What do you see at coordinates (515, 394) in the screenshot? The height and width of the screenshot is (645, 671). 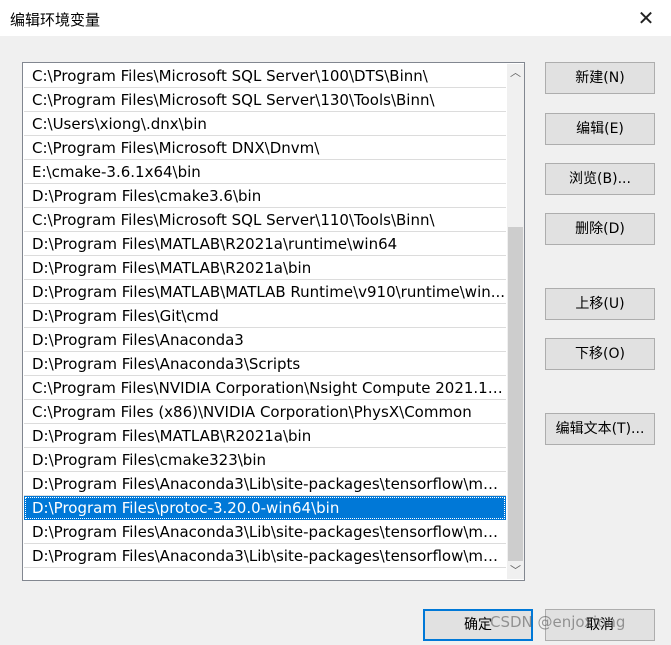 I see `scroll-thumb` at bounding box center [515, 394].